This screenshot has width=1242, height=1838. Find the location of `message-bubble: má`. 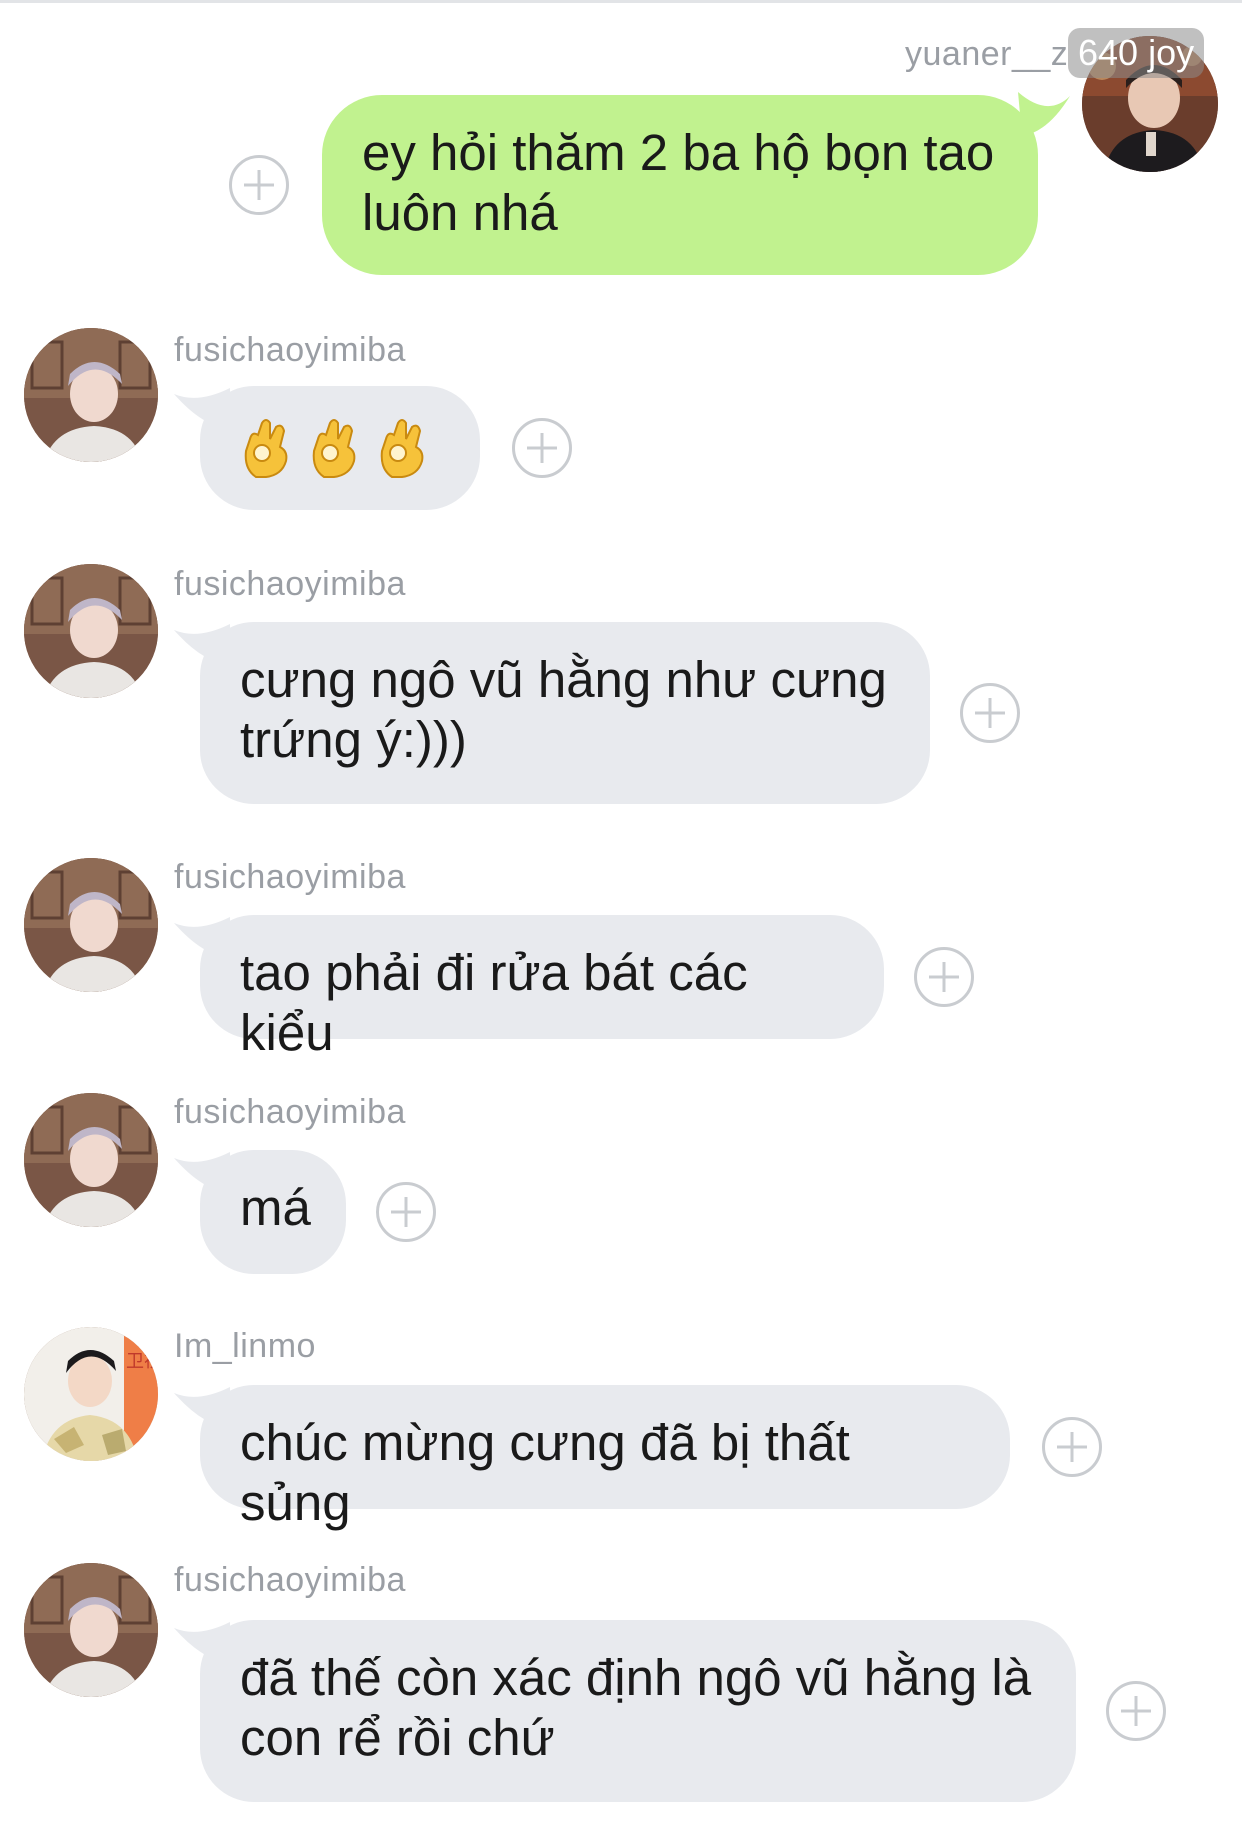

message-bubble: má is located at coordinates (273, 1212).